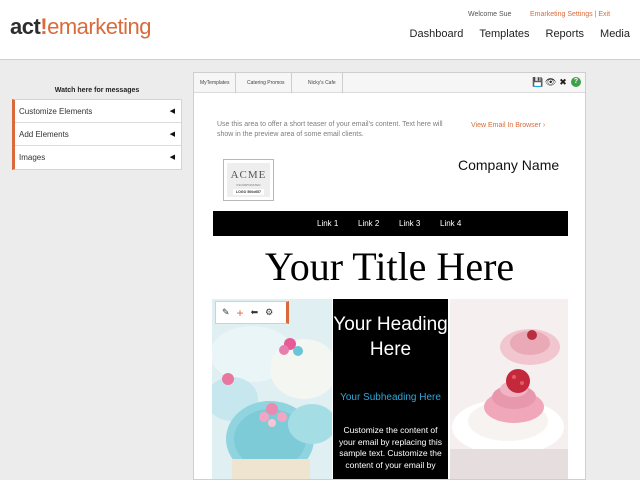 This screenshot has width=640, height=480. I want to click on save-icon: 💾, so click(537, 82).